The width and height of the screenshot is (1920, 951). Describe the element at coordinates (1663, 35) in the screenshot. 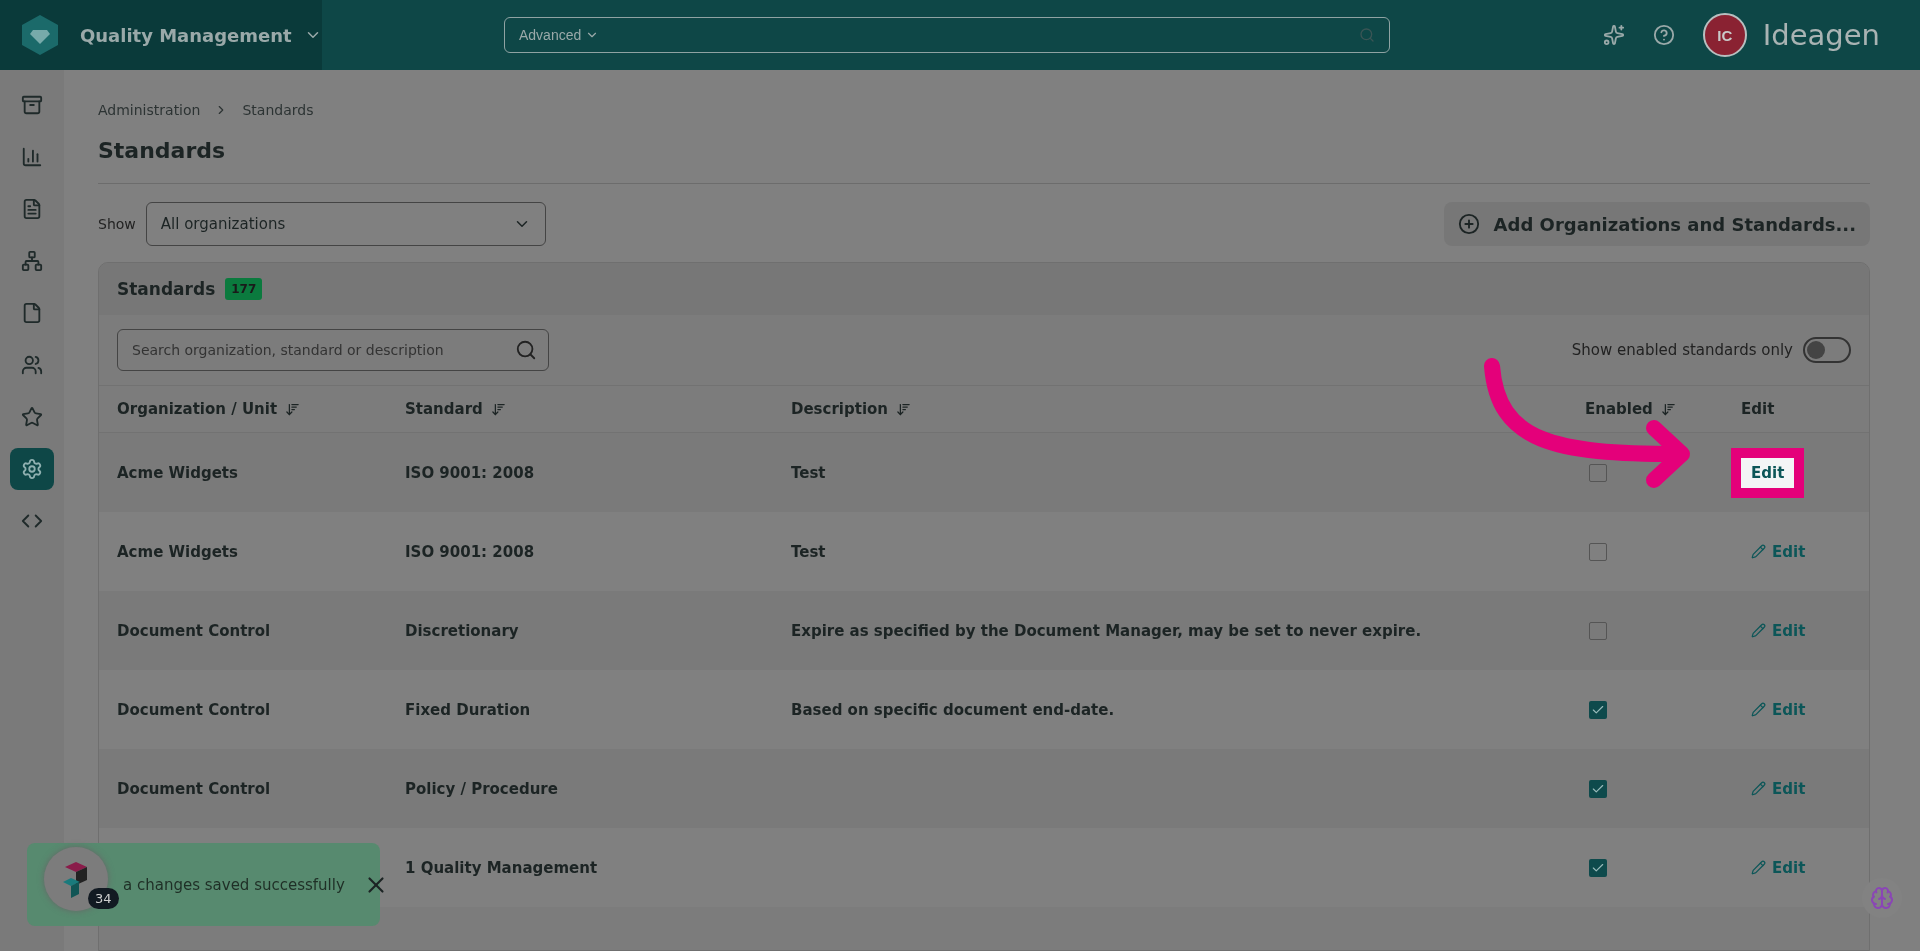

I see `help-icon` at that location.